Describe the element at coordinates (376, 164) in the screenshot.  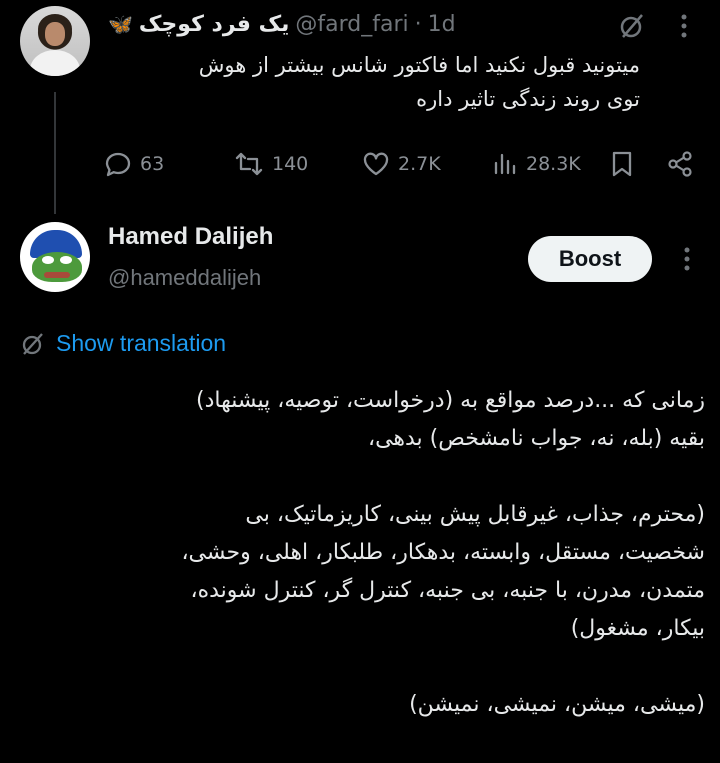
I see `heart-icon` at that location.